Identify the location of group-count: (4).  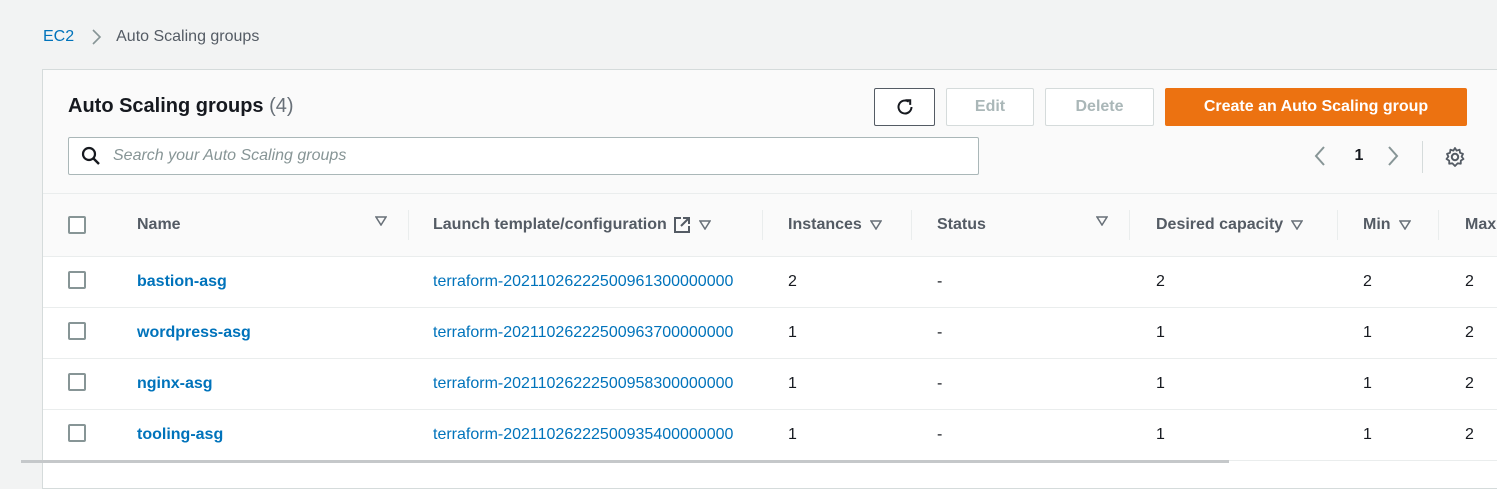
(281, 106).